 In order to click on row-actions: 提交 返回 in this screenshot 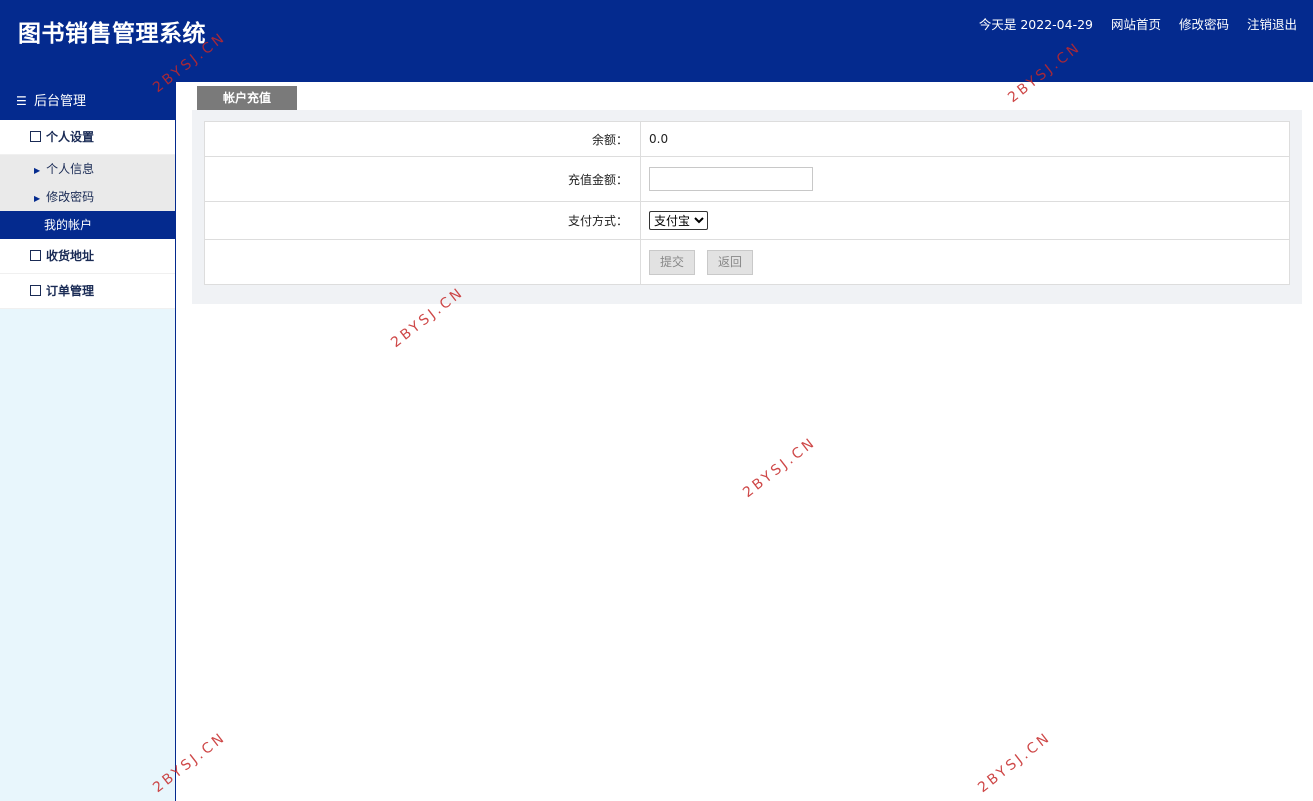, I will do `click(747, 262)`.